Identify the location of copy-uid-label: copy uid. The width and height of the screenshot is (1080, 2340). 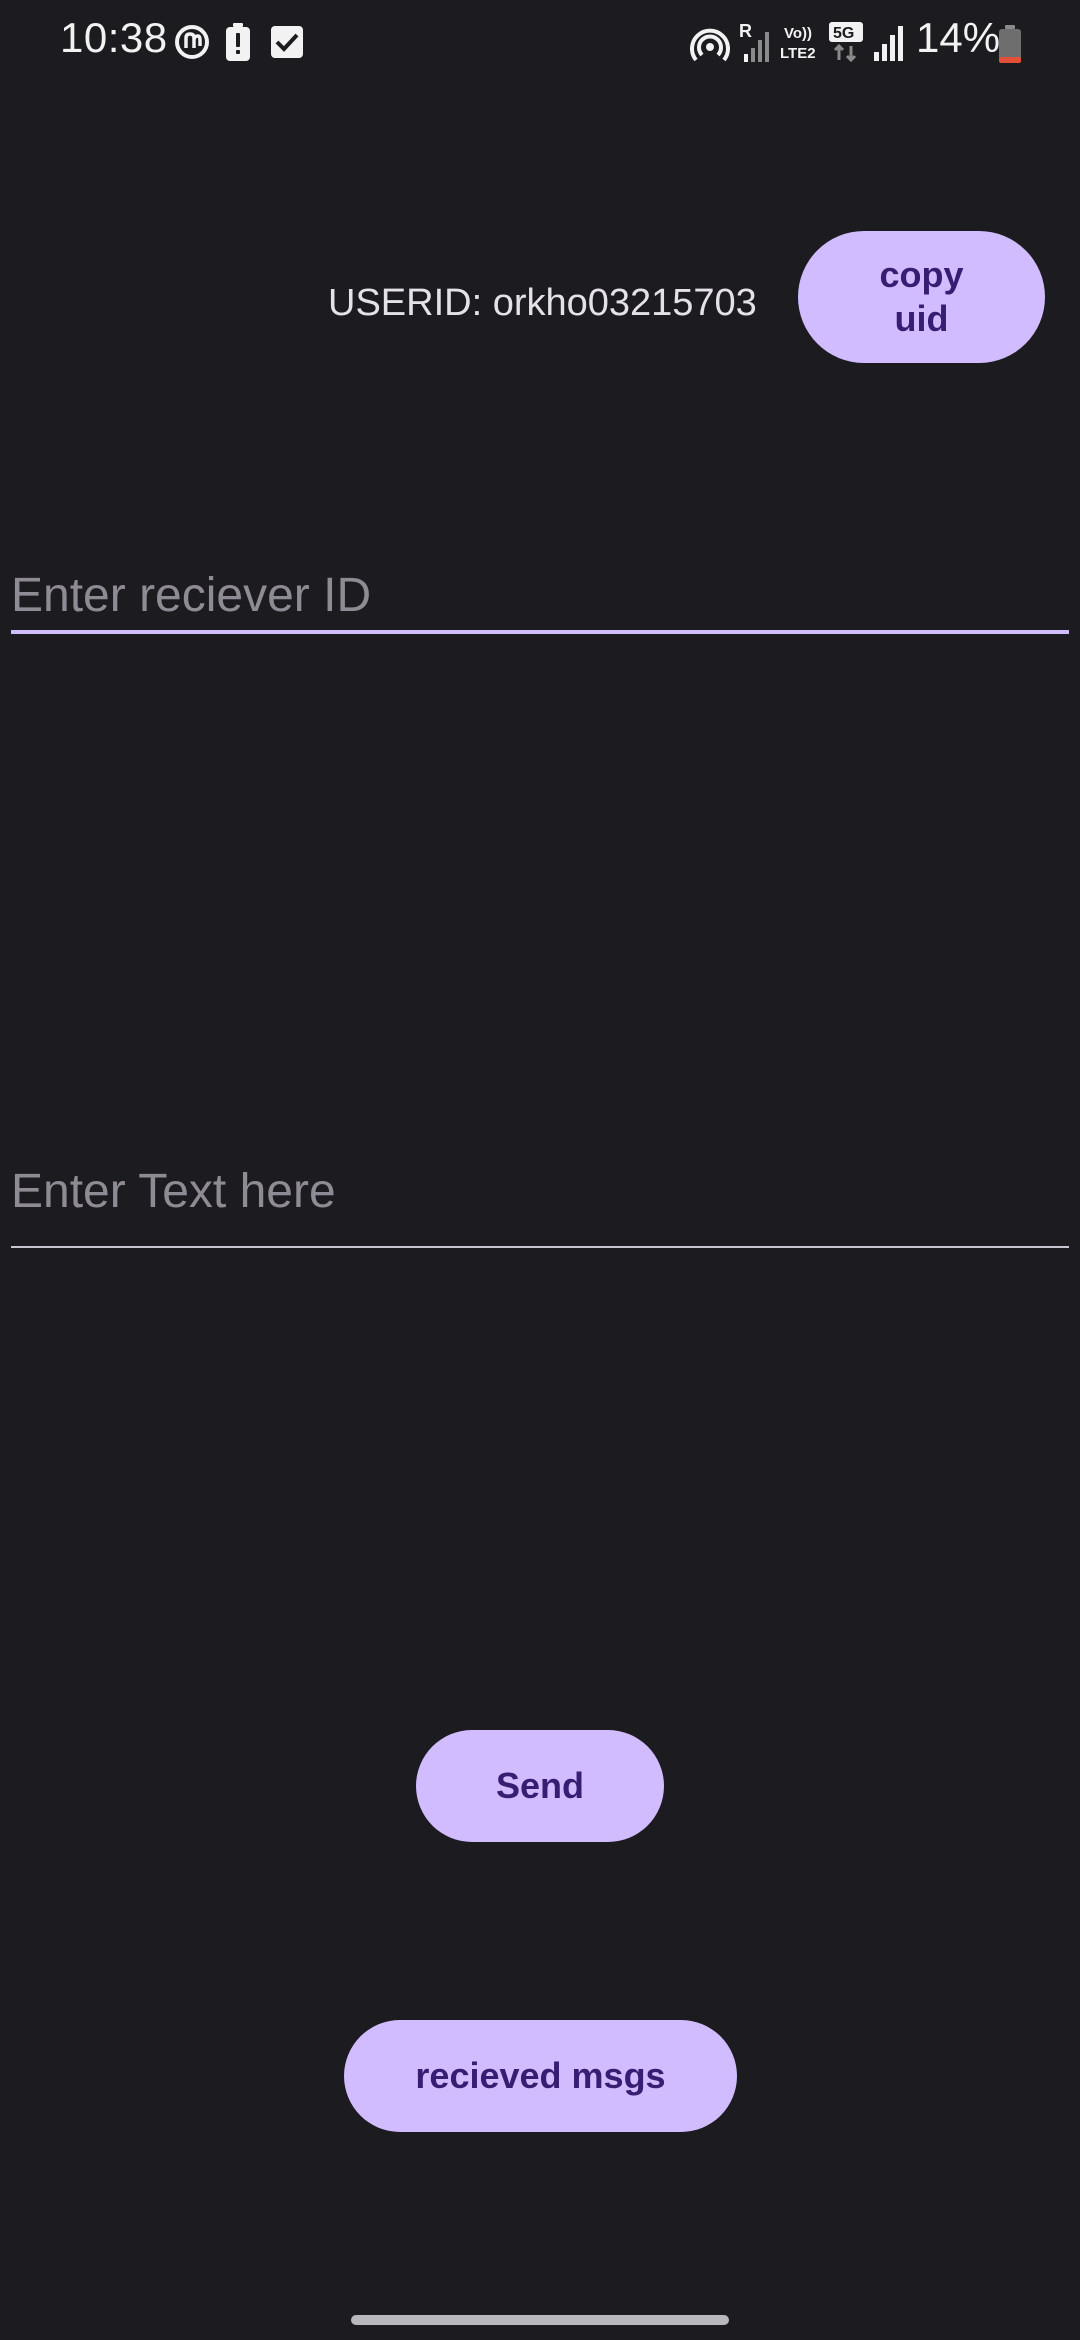
(921, 296).